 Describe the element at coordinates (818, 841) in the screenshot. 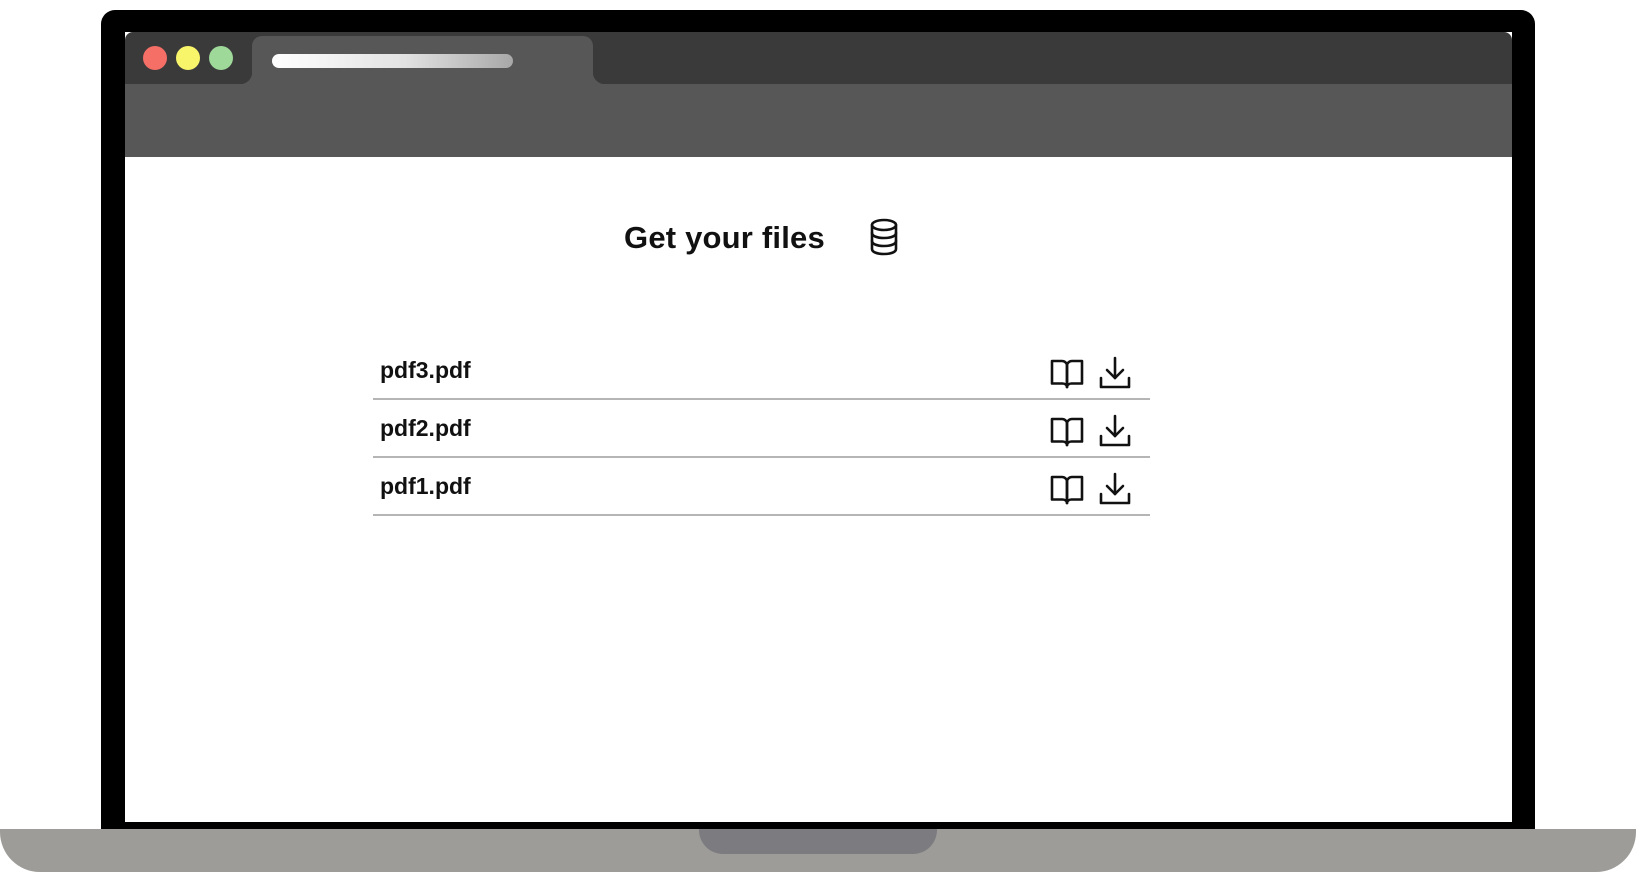

I see `laptop-notch` at that location.